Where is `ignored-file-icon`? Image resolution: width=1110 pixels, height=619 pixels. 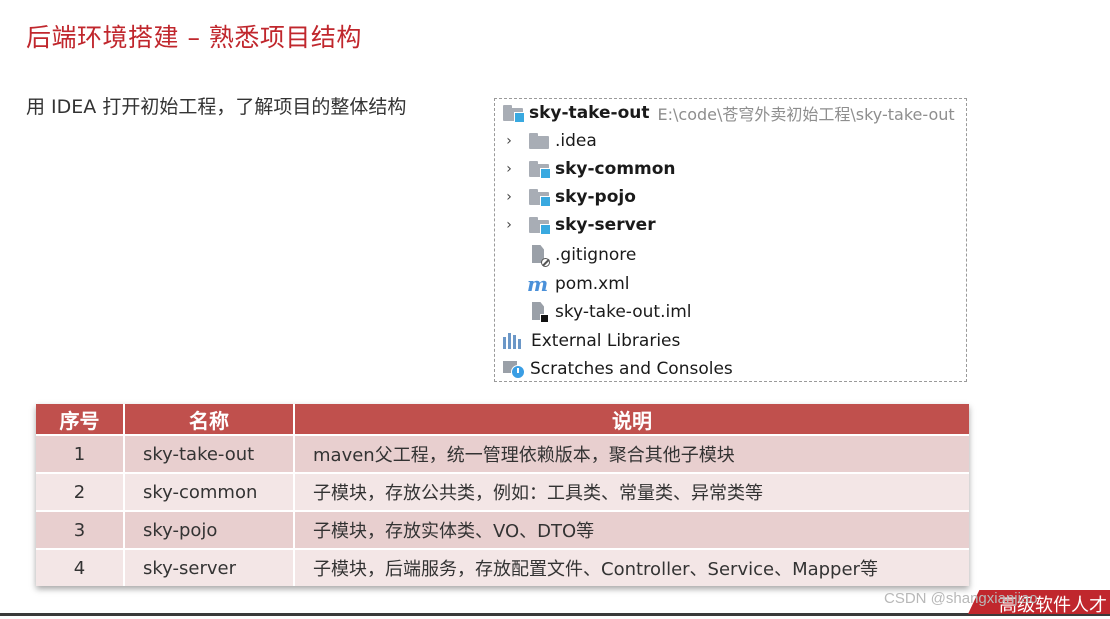
ignored-file-icon is located at coordinates (540, 256).